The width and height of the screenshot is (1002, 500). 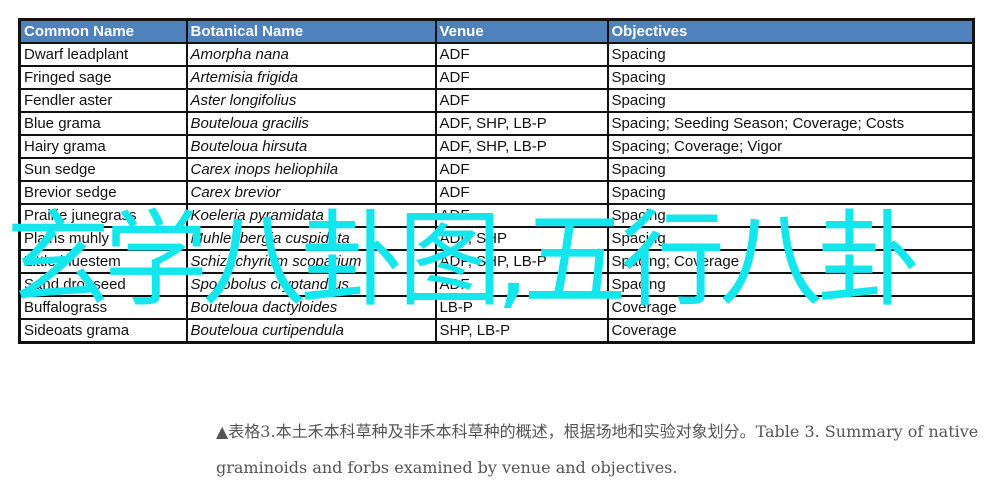 I want to click on cell-botanical-name: Bouteloua dactyloides, so click(x=311, y=307).